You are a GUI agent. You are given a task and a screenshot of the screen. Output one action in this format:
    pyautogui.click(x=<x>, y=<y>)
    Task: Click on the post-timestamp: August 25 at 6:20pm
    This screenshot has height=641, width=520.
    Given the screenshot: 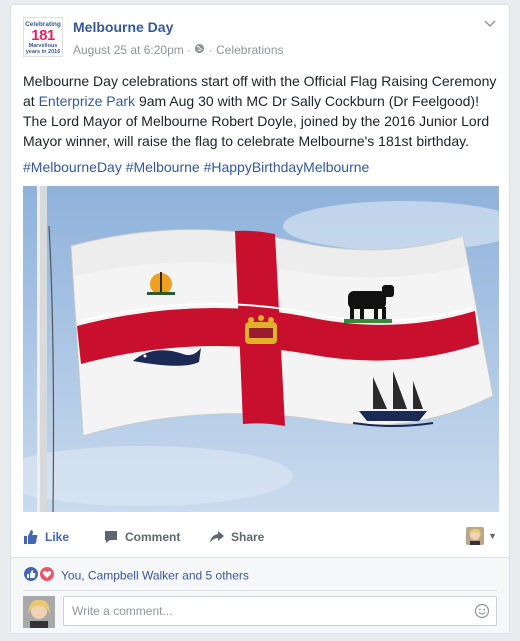 What is the action you would take?
    pyautogui.click(x=128, y=50)
    